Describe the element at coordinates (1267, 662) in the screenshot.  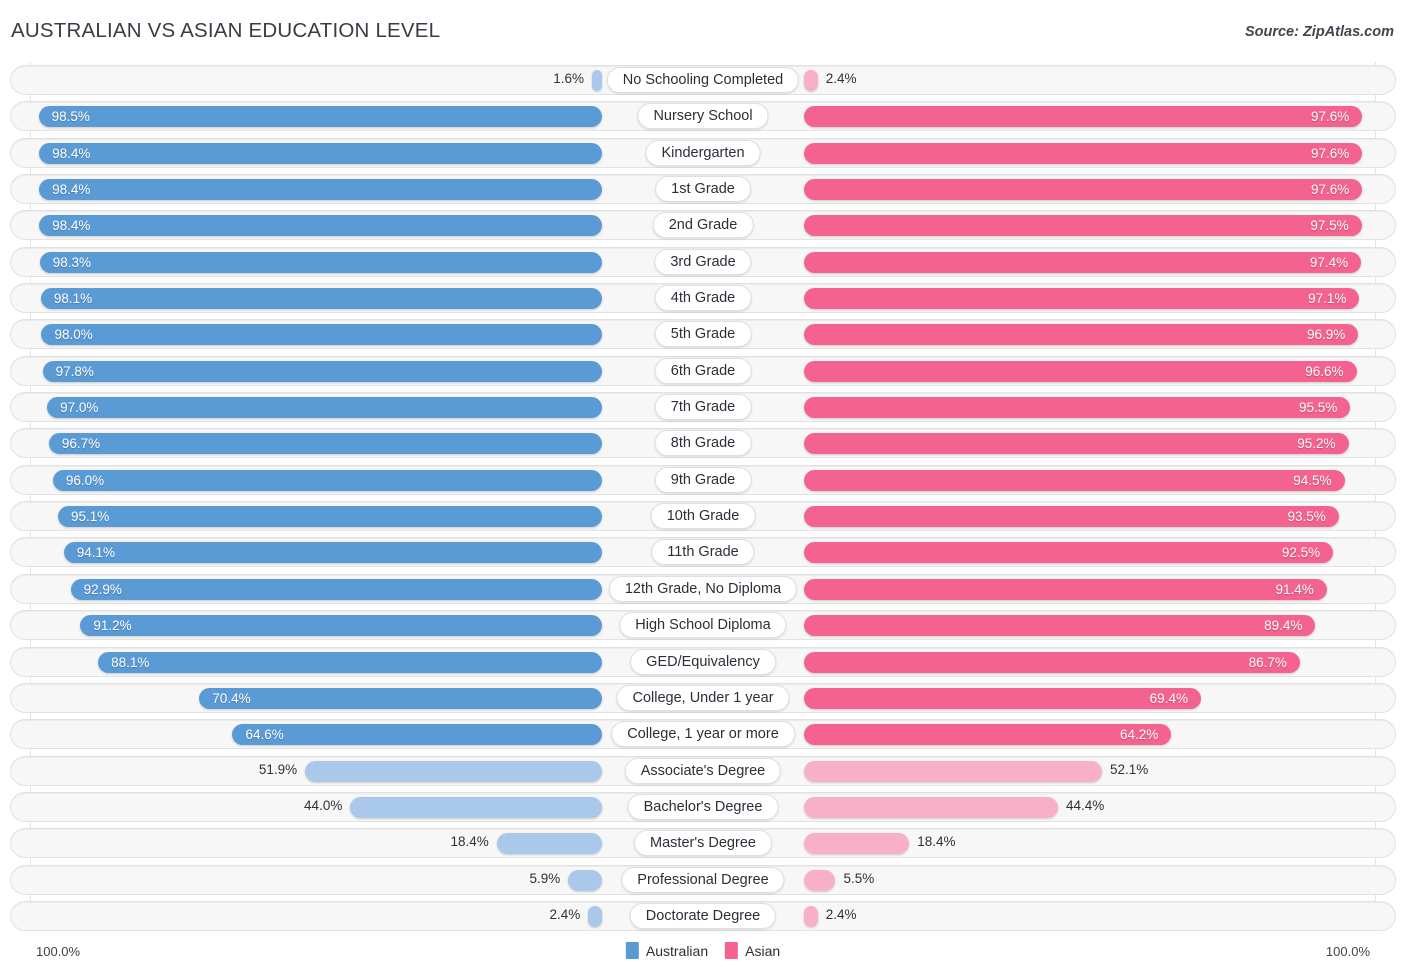
I see `bar-value-asian: 86.7%` at that location.